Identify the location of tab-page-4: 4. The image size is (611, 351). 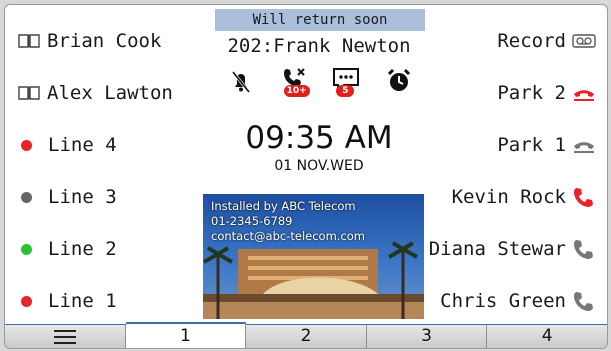
(547, 336).